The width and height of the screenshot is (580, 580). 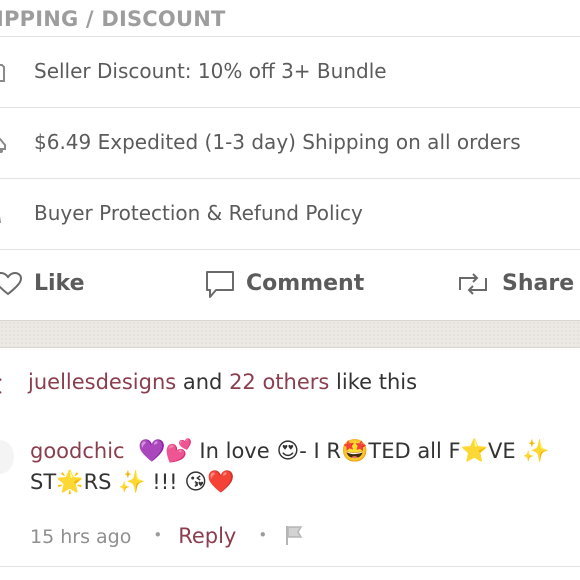 What do you see at coordinates (373, 382) in the screenshot?
I see `likes-suffix: like this` at bounding box center [373, 382].